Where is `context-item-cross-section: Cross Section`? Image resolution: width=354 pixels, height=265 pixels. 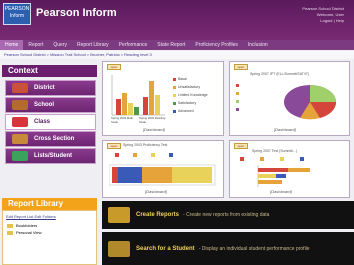
context-item-cross-section: Cross Section is located at coordinates (50, 139).